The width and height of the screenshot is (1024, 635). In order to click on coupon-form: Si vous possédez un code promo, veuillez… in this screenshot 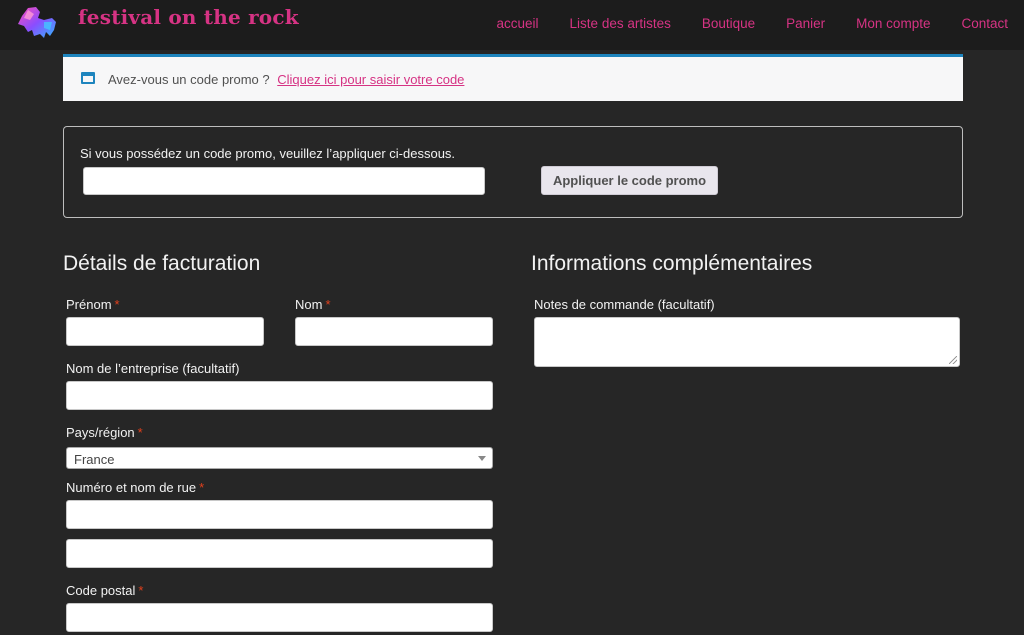, I will do `click(513, 172)`.